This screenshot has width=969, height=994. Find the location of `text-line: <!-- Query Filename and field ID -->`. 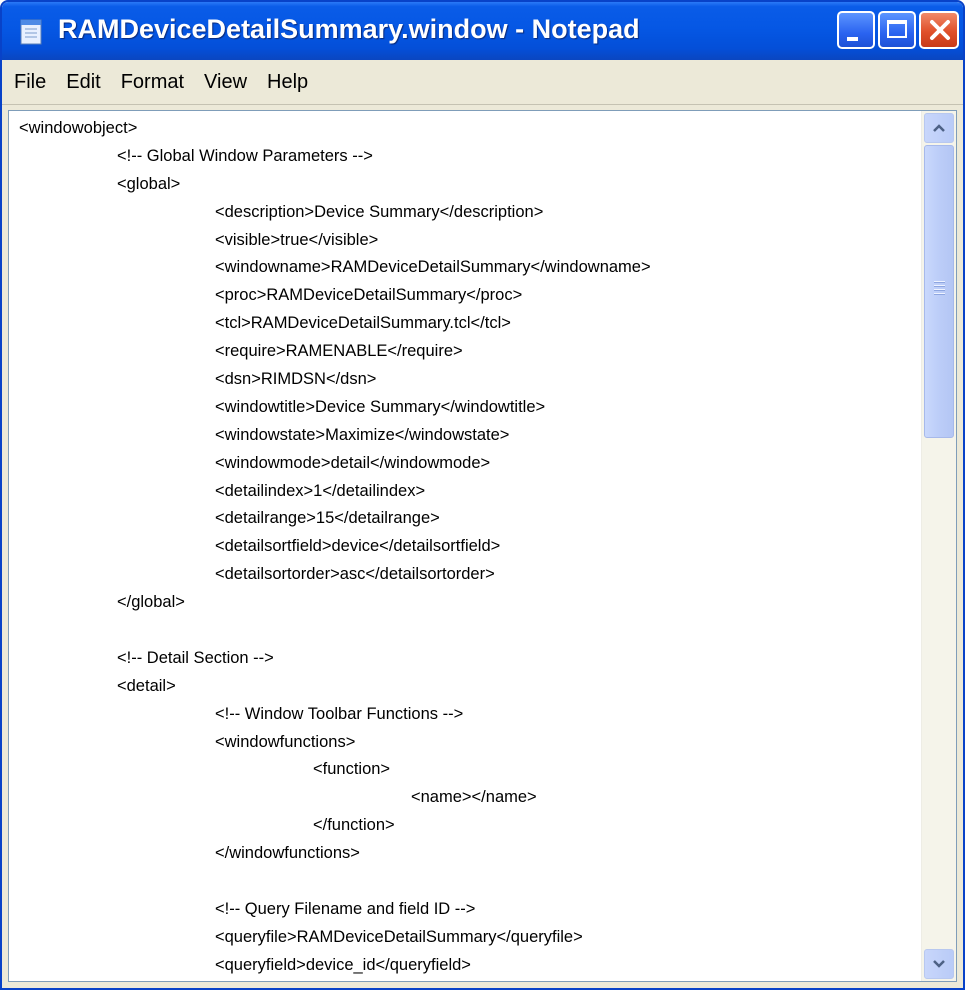

text-line: <!-- Query Filename and field ID --> is located at coordinates (345, 908).